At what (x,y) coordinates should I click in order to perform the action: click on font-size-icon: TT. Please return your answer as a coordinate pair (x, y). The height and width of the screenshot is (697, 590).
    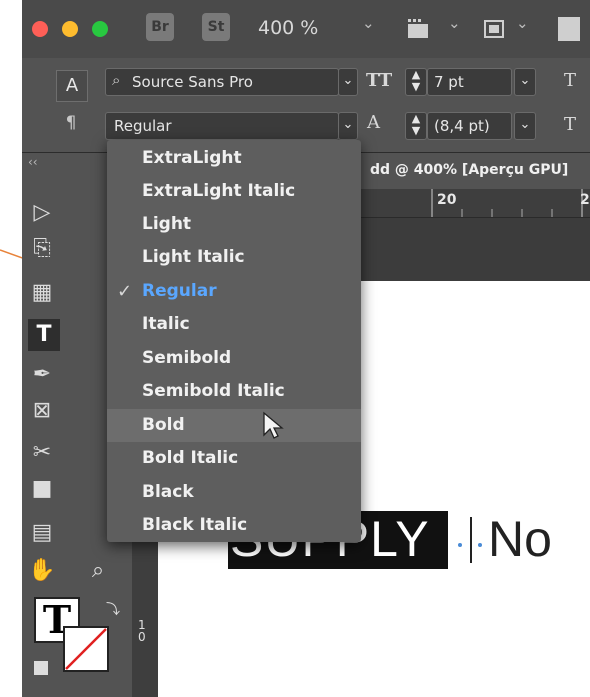
    Looking at the image, I should click on (379, 80).